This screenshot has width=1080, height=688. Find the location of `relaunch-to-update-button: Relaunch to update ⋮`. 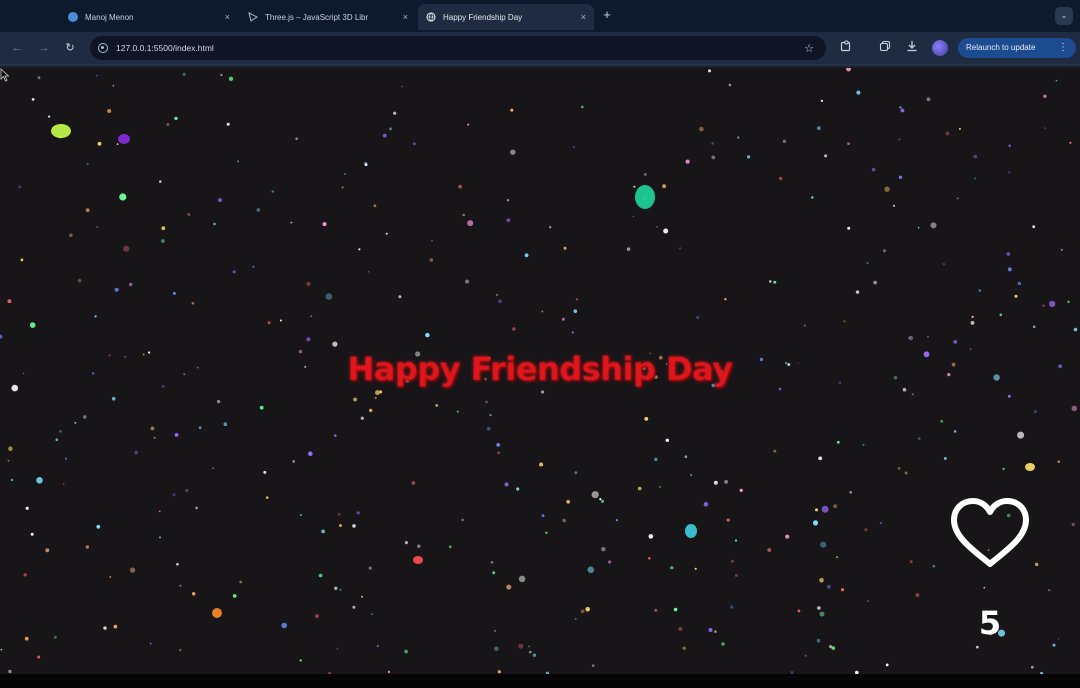

relaunch-to-update-button: Relaunch to update ⋮ is located at coordinates (1017, 48).